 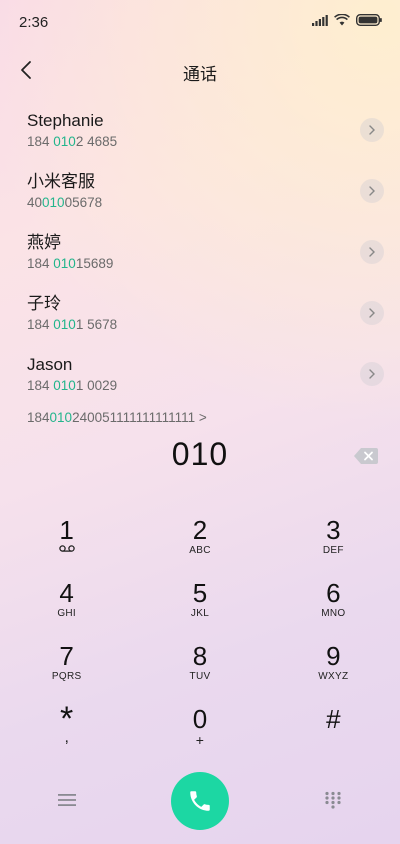 I want to click on delete-button, so click(x=366, y=456).